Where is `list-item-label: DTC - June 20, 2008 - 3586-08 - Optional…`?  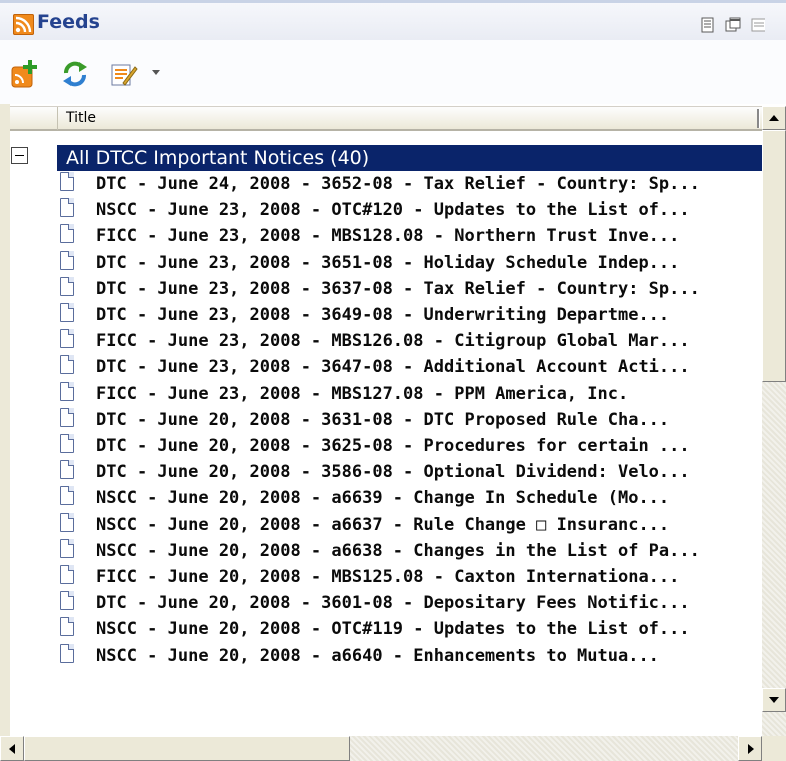
list-item-label: DTC - June 20, 2008 - 3586-08 - Optional… is located at coordinates (393, 472).